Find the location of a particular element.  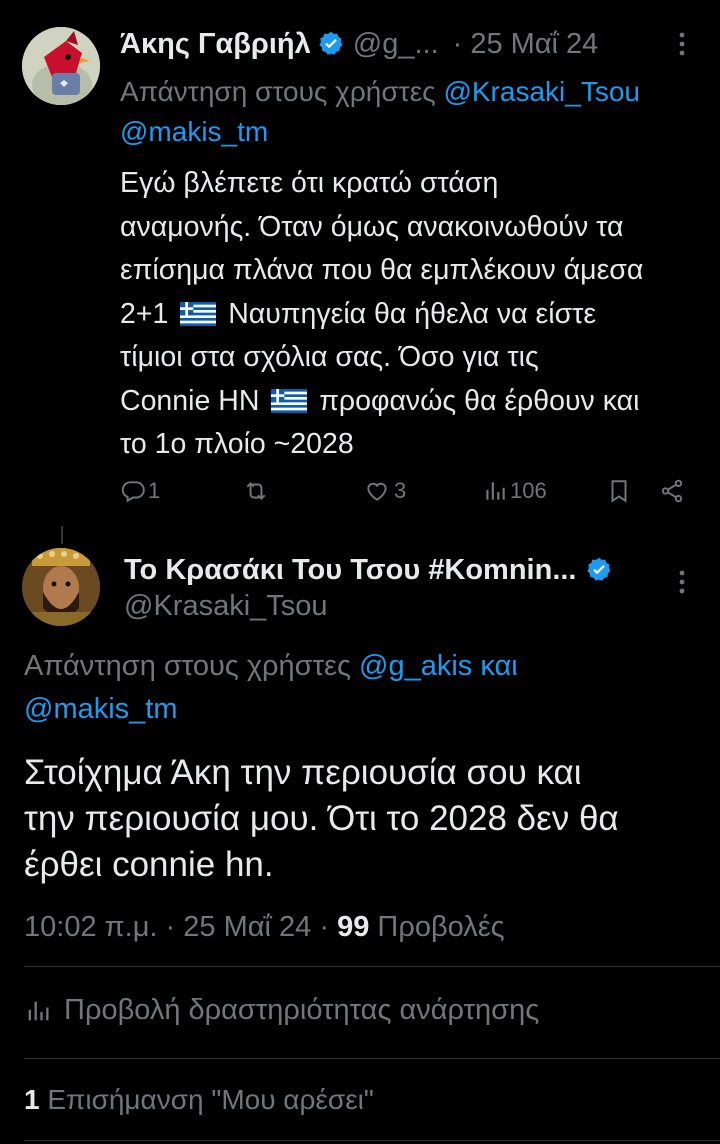

tweet1-line: Connie HN προφανώς θα έρθουν και is located at coordinates (415, 402).